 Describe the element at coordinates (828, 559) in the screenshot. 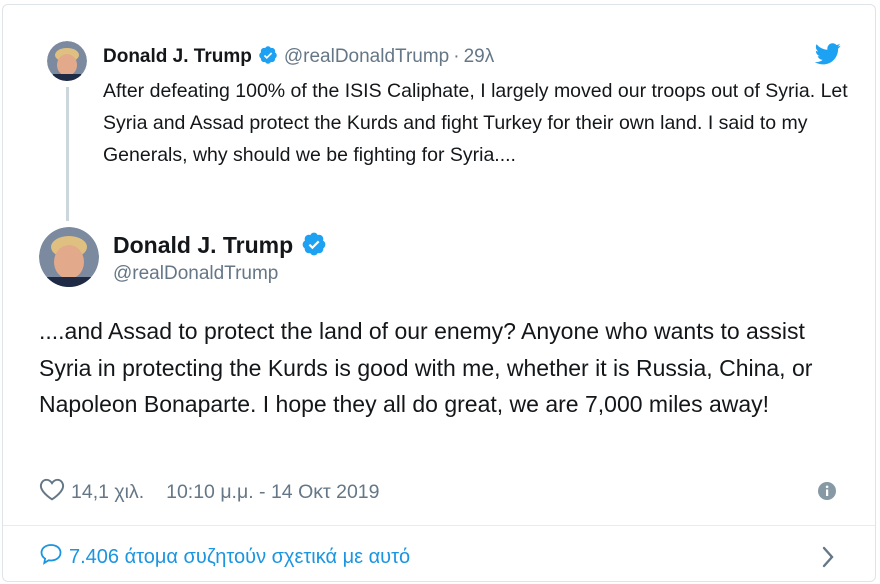

I see `chevron-right-icon` at that location.